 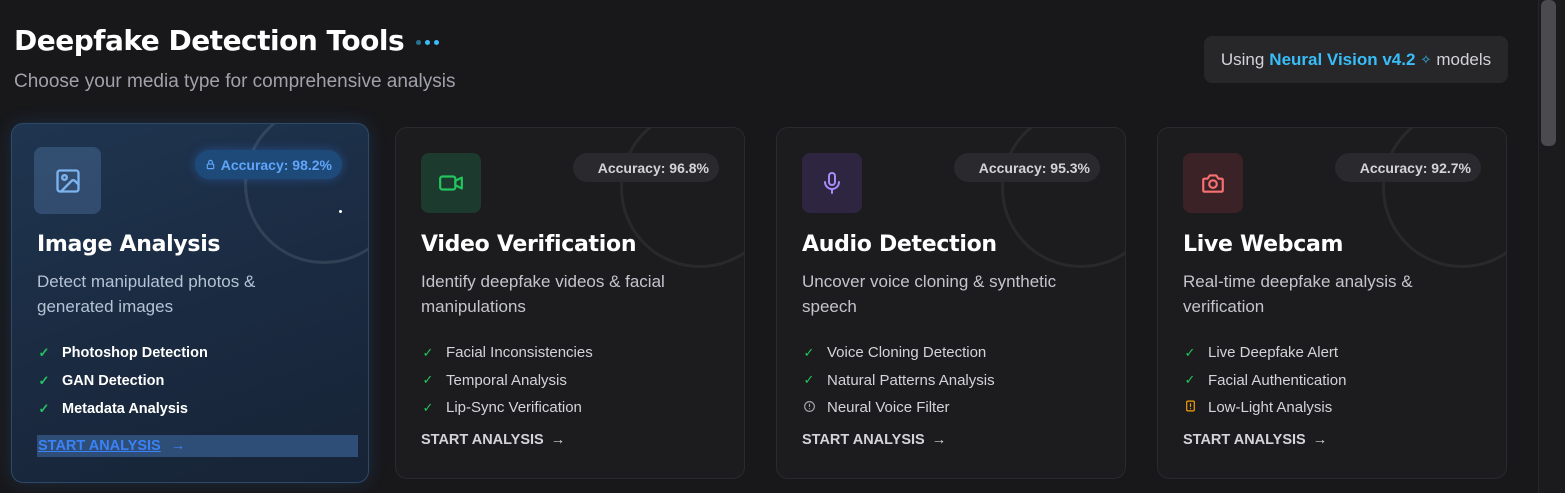 I want to click on card-title: Video Verification, so click(x=529, y=244).